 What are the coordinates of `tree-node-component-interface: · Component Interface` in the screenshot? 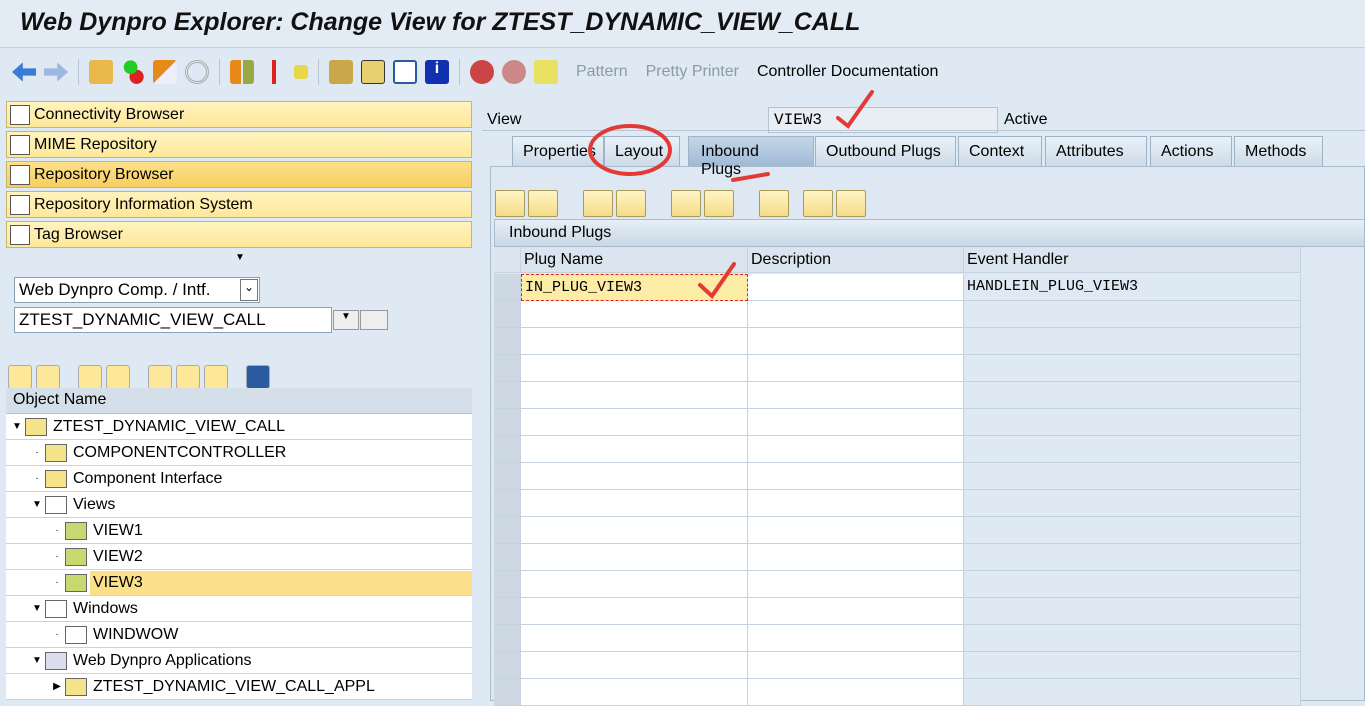 It's located at (239, 479).